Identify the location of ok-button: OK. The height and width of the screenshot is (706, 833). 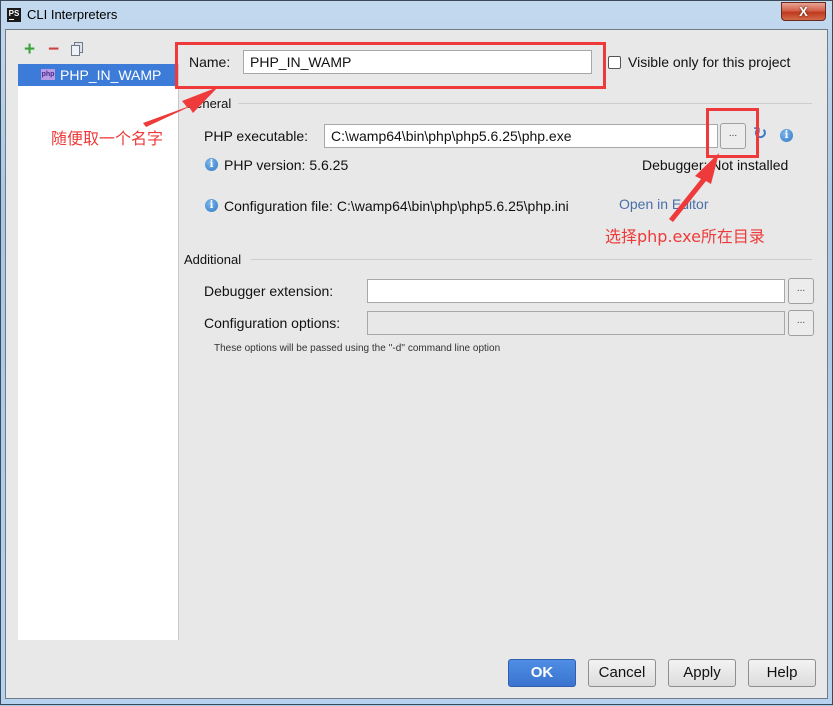
(542, 673).